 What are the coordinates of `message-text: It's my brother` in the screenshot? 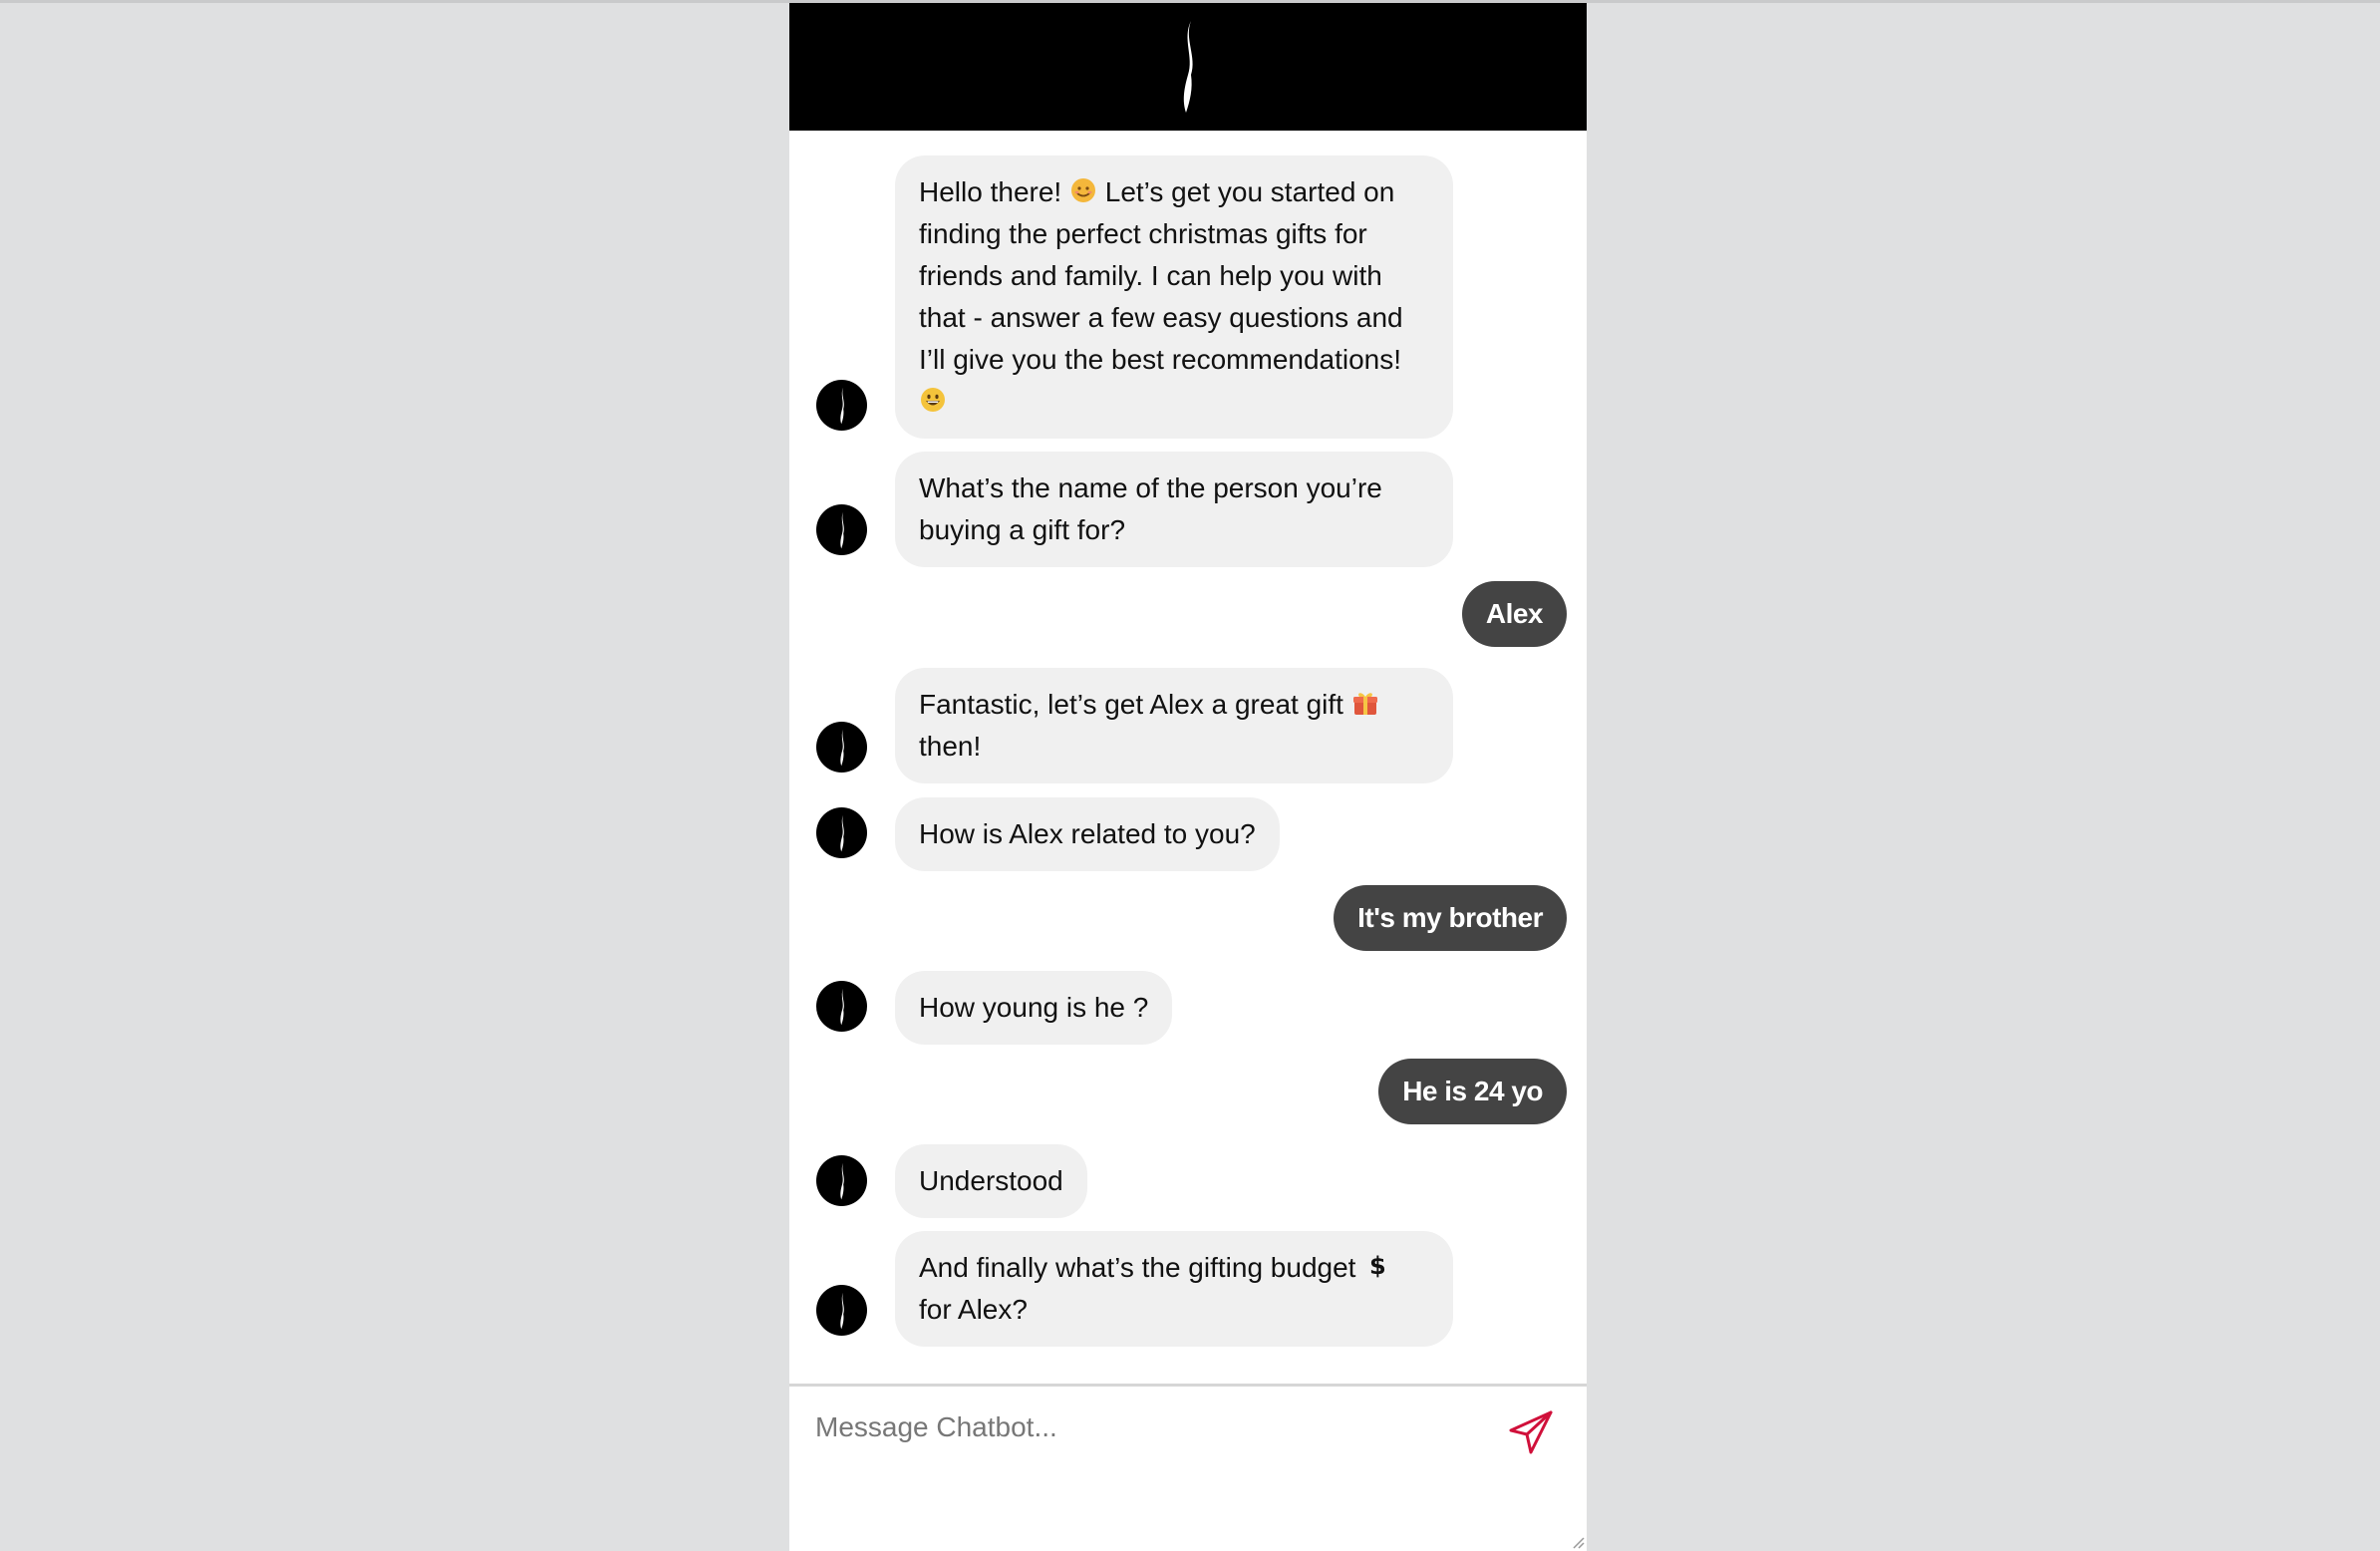 It's located at (1450, 917).